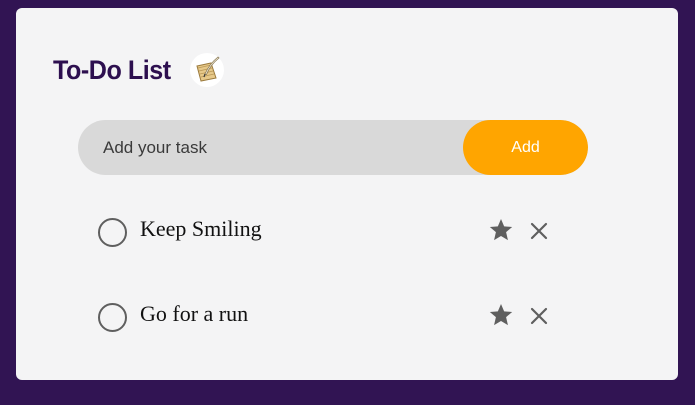  I want to click on page-title: To-Do List, so click(112, 69).